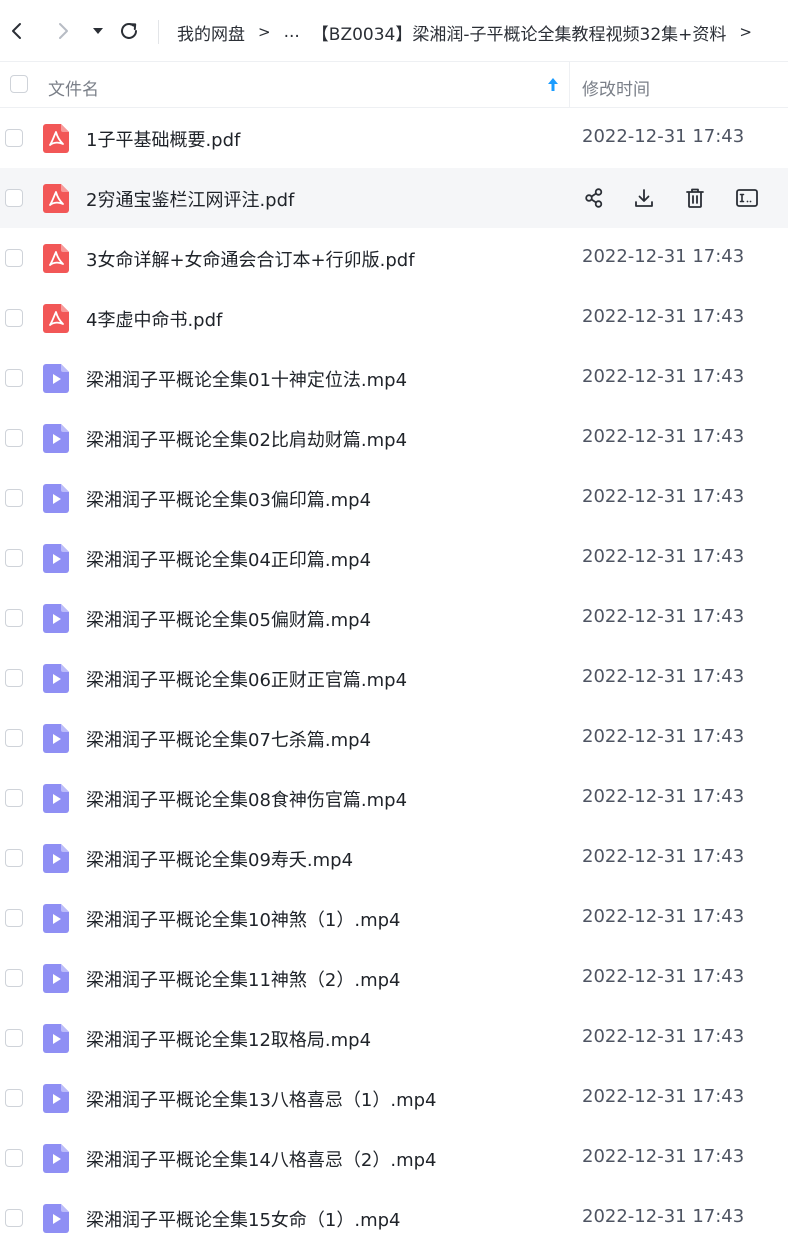  I want to click on file-name: 梁湘润子平概论全集11神煞（2）.mp4, so click(243, 979).